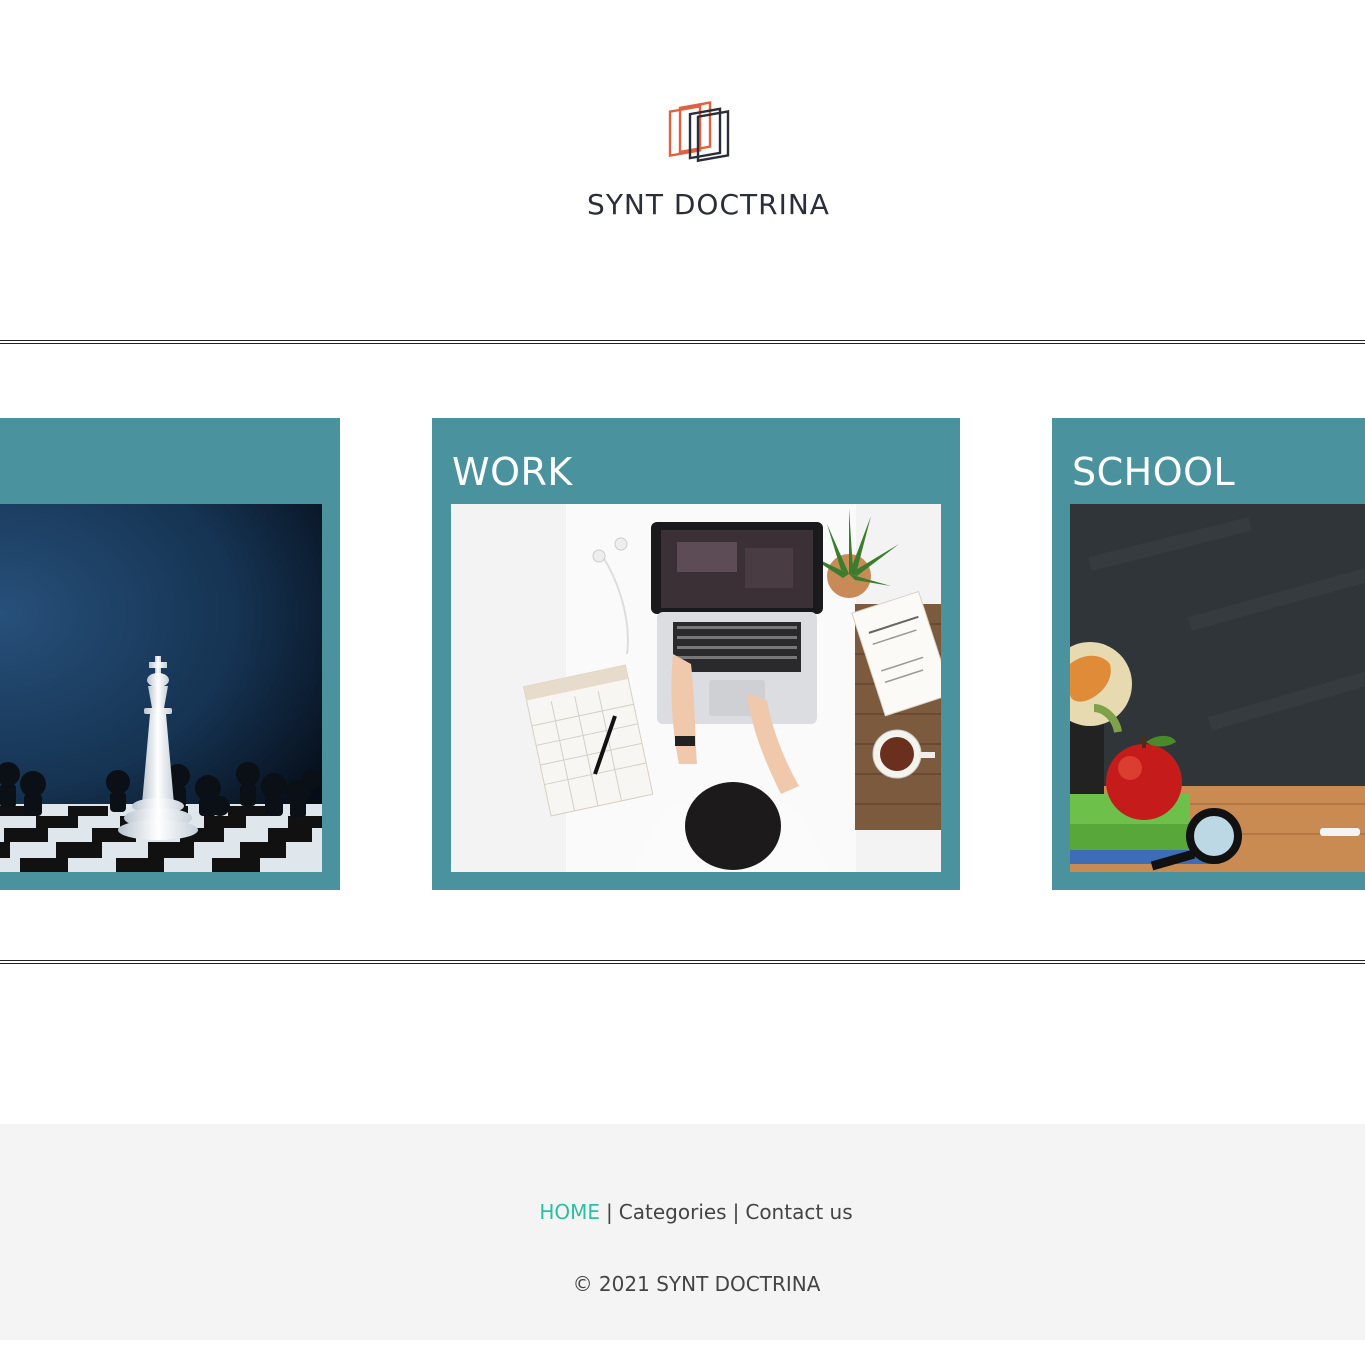  Describe the element at coordinates (161, 688) in the screenshot. I see `chess-king-image` at that location.